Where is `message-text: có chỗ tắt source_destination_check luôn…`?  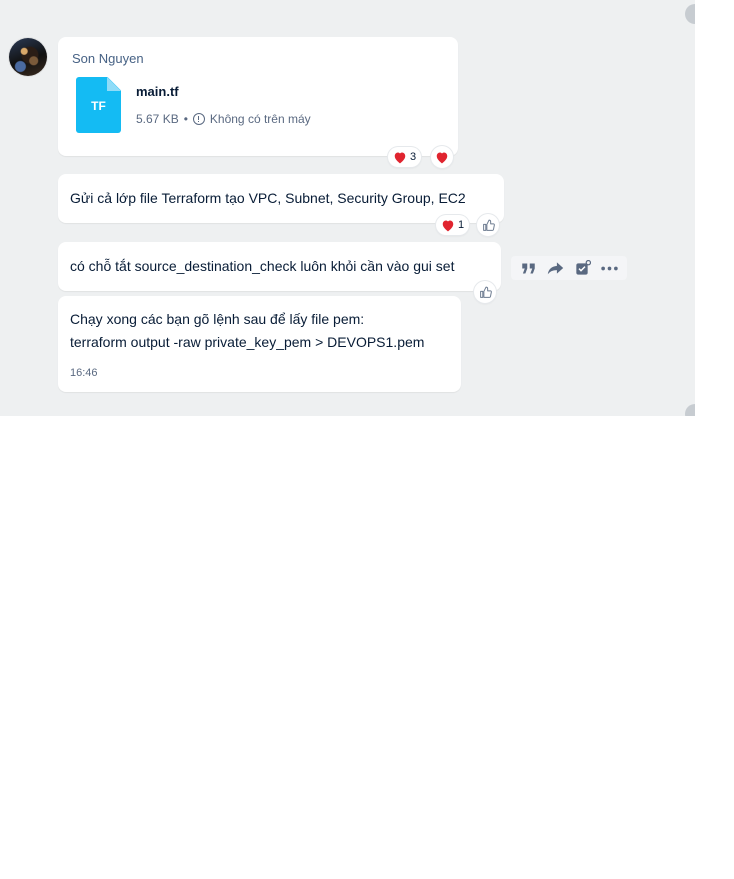 message-text: có chỗ tắt source_destination_check luôn… is located at coordinates (262, 266).